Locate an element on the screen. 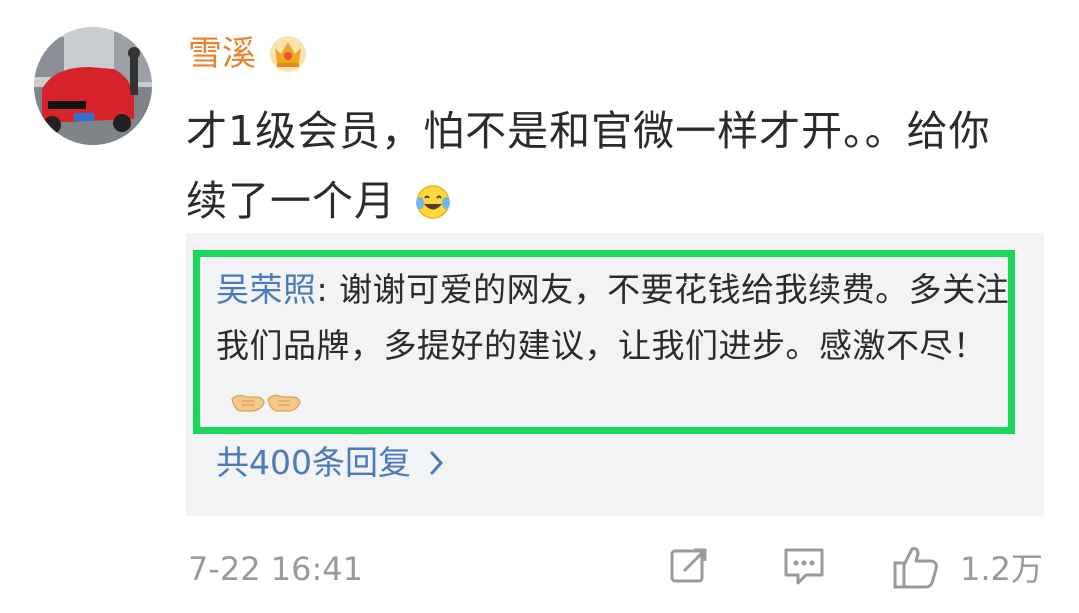  timestamp: 7-22 16:41 is located at coordinates (276, 569).